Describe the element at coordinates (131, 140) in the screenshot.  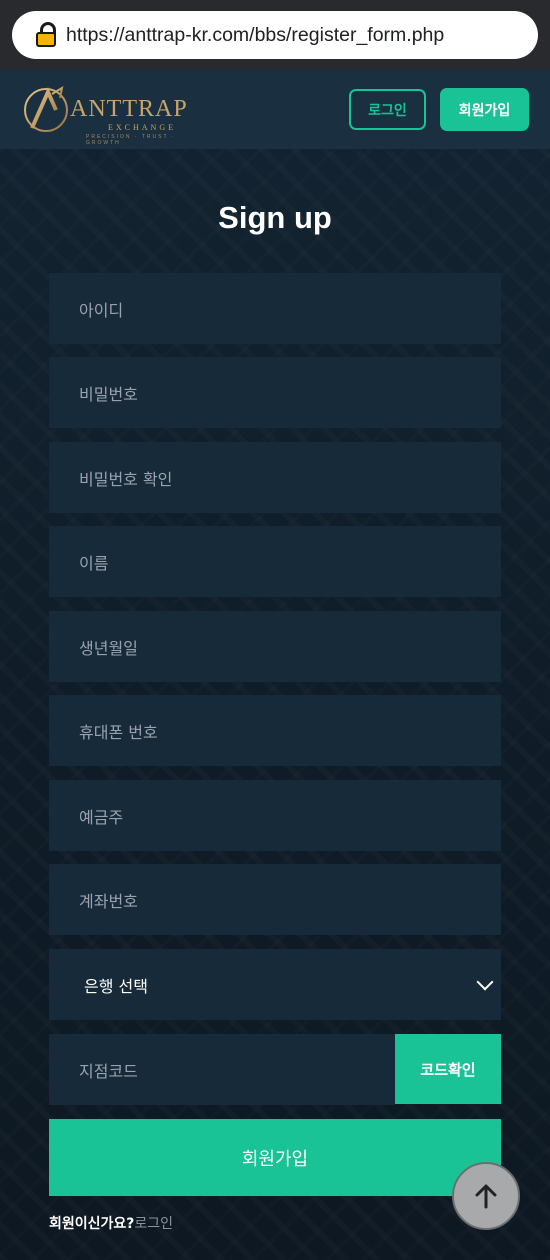
I see `logo-tagline: PRECISION · TRUST · GROWTH` at that location.